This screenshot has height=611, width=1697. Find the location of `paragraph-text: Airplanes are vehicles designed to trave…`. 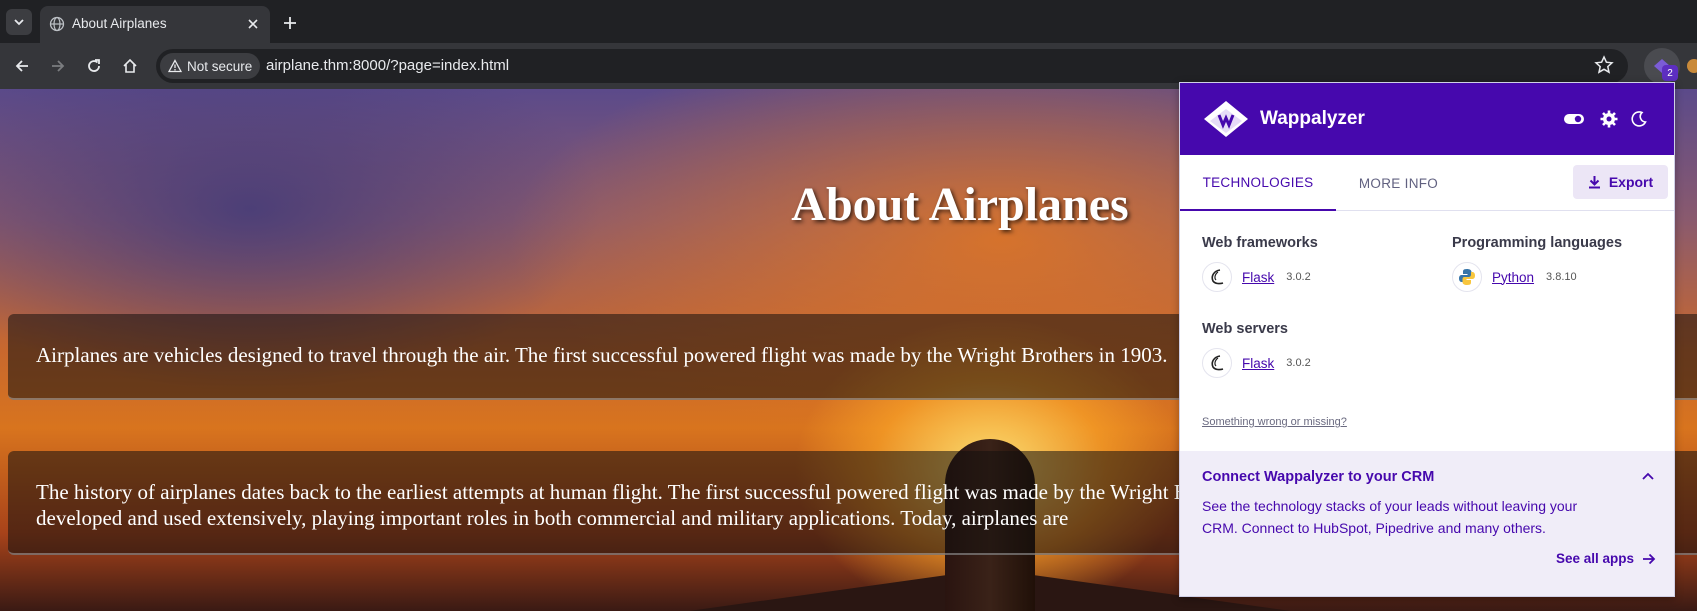

paragraph-text: Airplanes are vehicles designed to trave… is located at coordinates (602, 355).